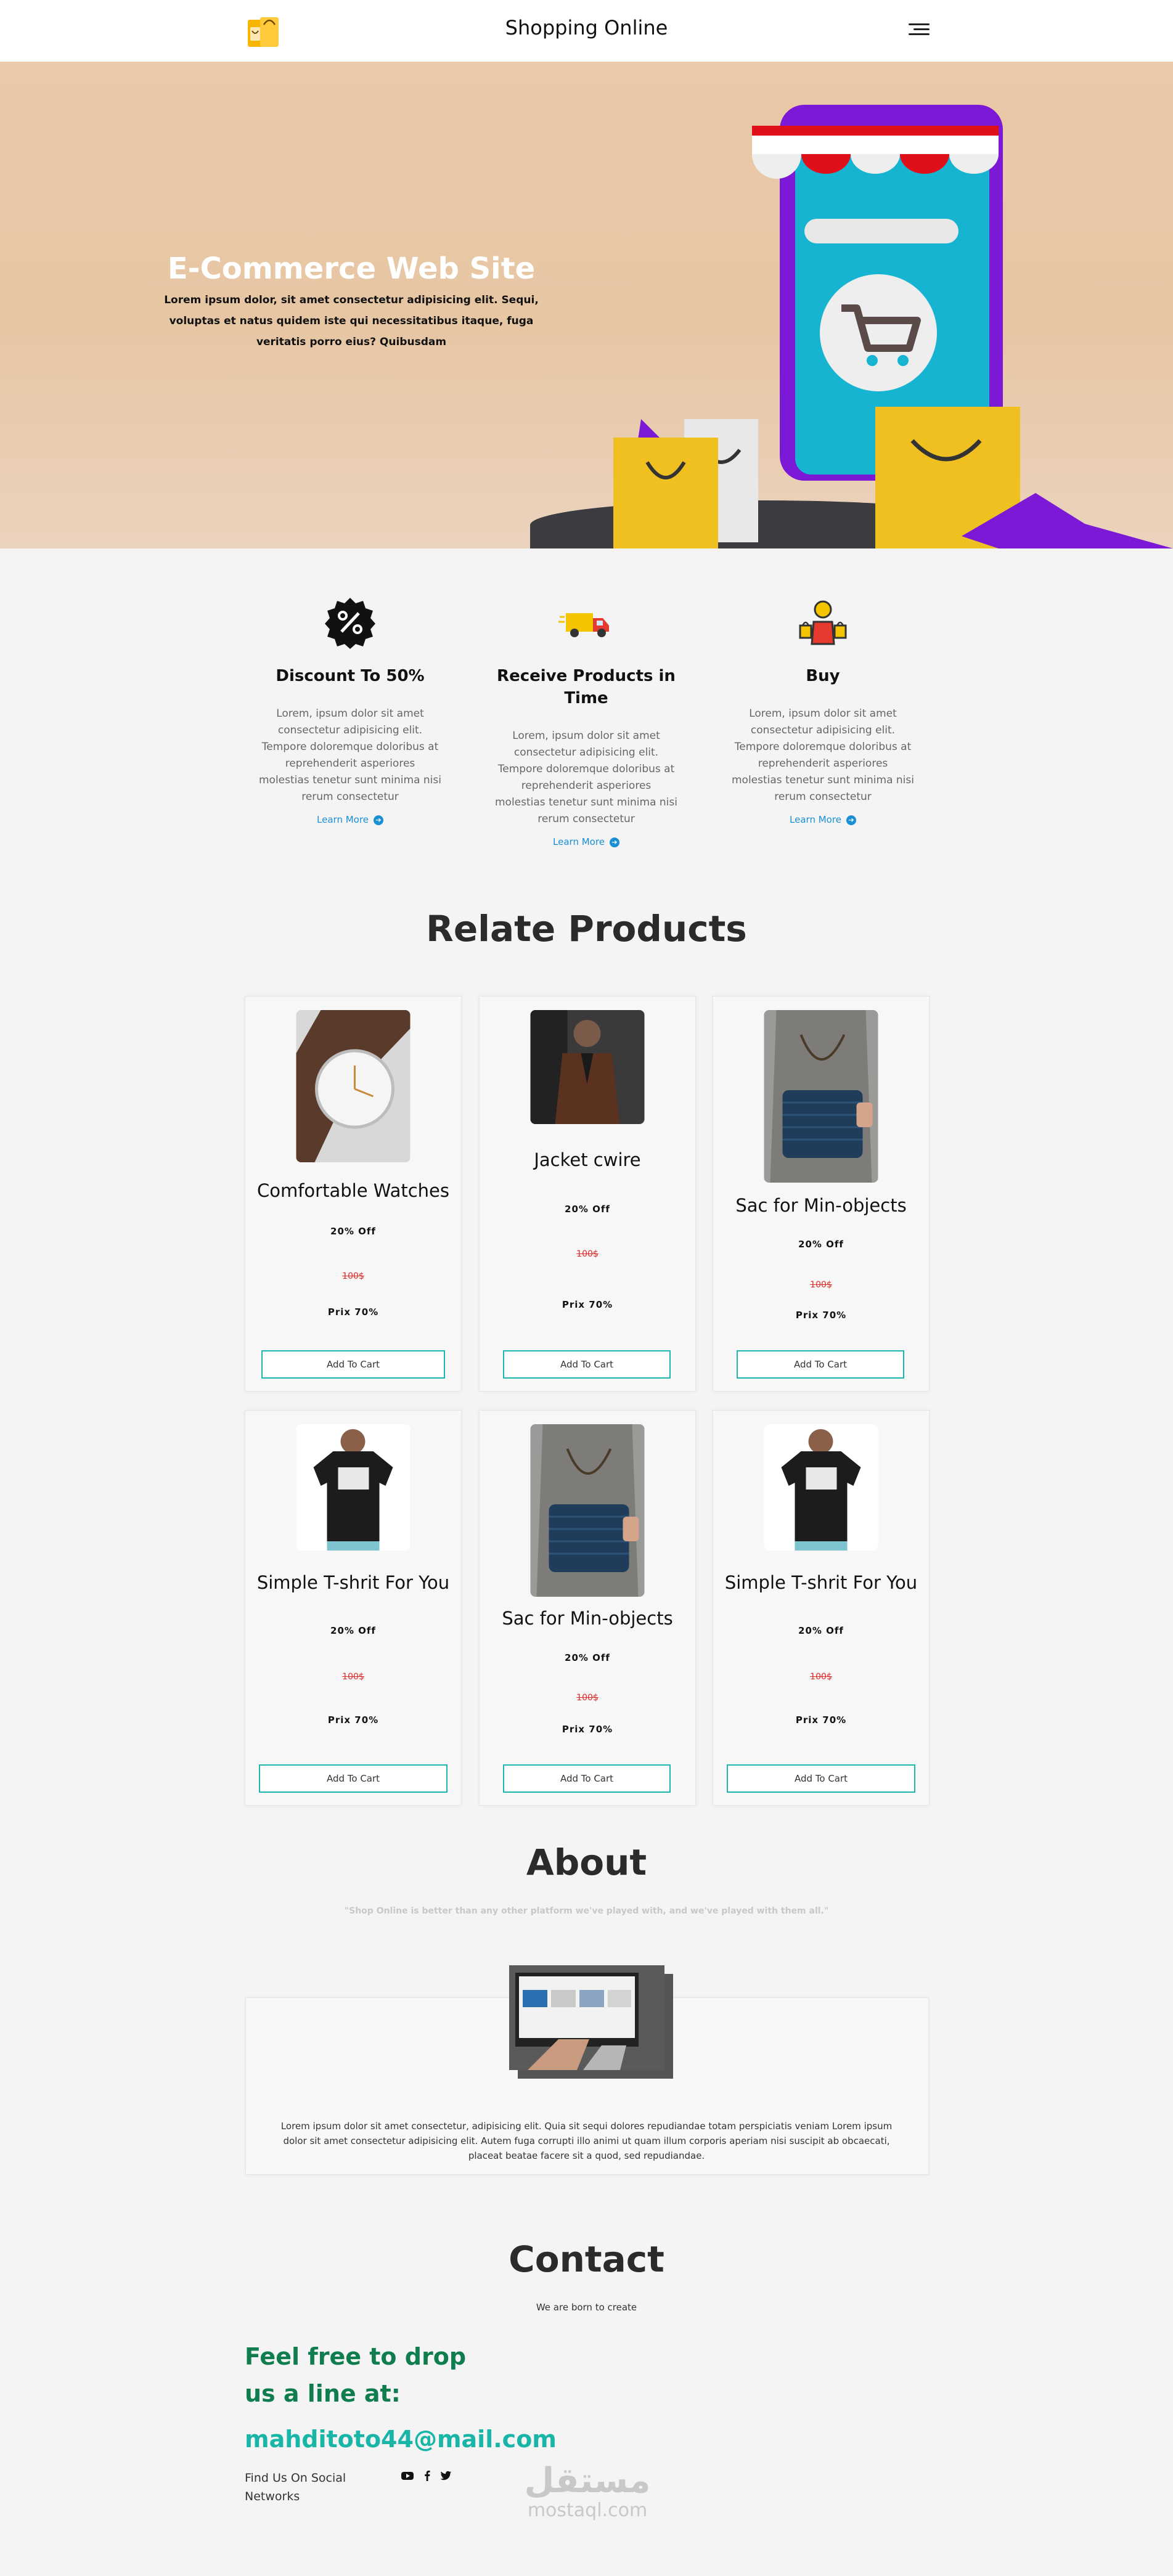  Describe the element at coordinates (295, 2487) in the screenshot. I see `social-label: Find Us On Social Networks` at that location.